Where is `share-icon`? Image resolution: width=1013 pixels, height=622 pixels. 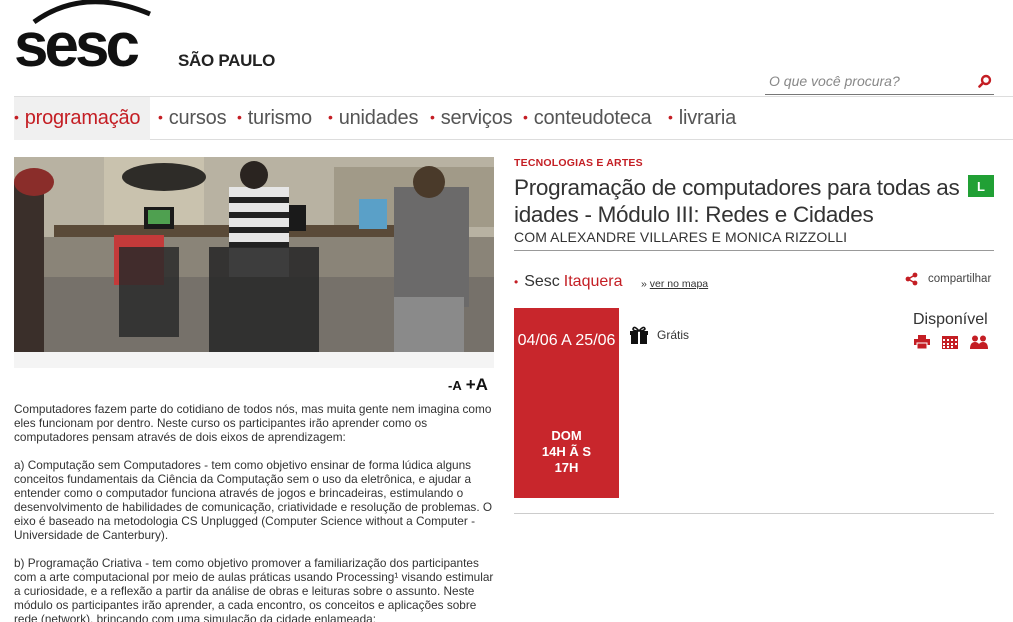 share-icon is located at coordinates (911, 279).